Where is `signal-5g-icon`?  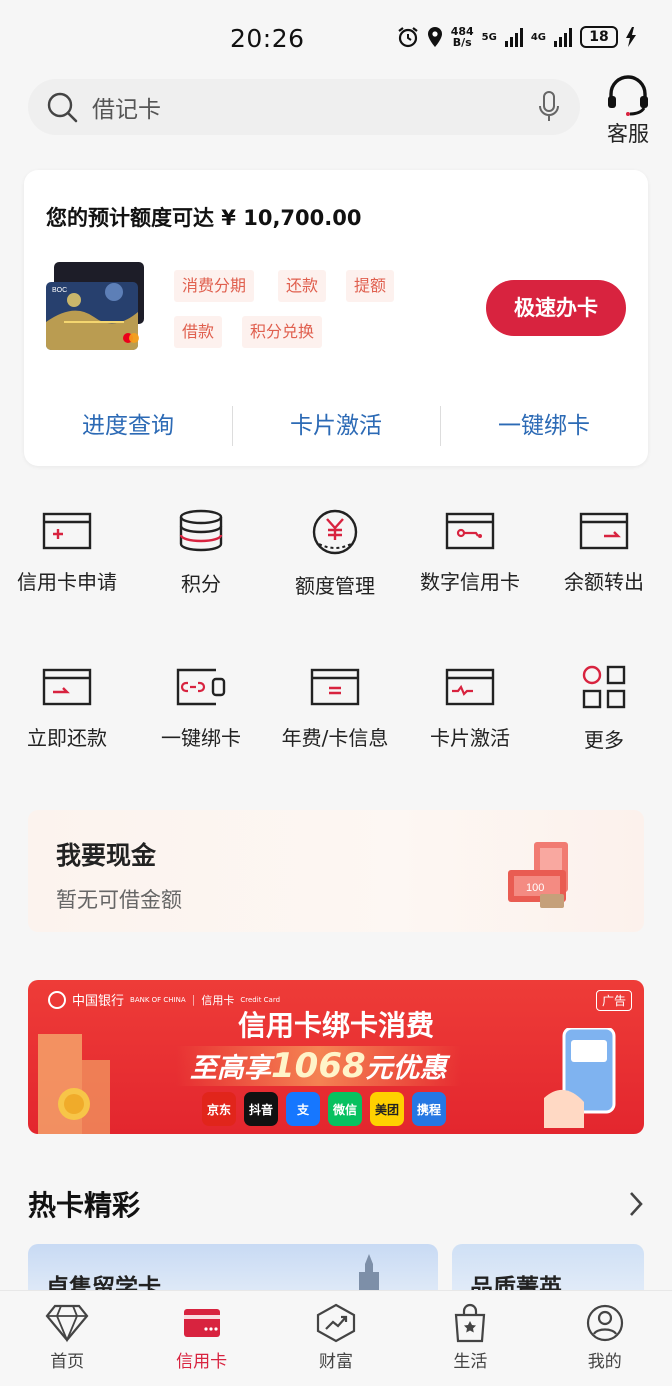
signal-5g-icon is located at coordinates (513, 37).